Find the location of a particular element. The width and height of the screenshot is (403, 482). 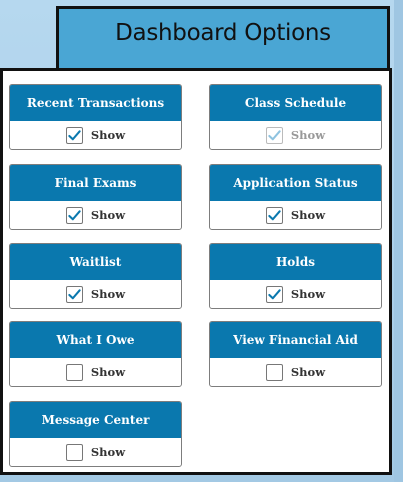

option-title: What I Owe is located at coordinates (95, 340).